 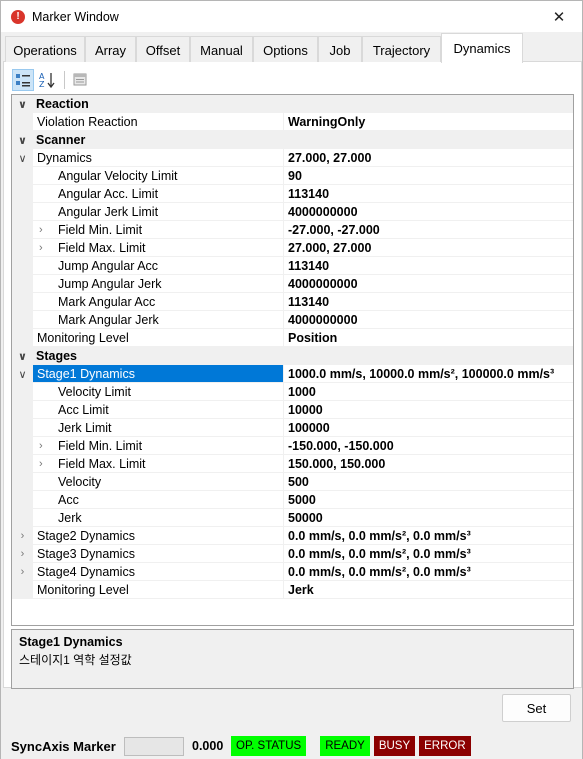 I want to click on property-grid-toolbar: A Z, so click(x=52, y=80).